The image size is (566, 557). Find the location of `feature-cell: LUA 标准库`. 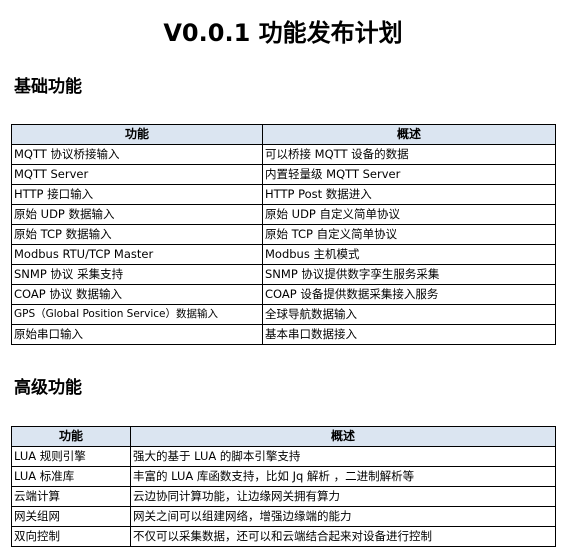

feature-cell: LUA 标准库 is located at coordinates (71, 476).